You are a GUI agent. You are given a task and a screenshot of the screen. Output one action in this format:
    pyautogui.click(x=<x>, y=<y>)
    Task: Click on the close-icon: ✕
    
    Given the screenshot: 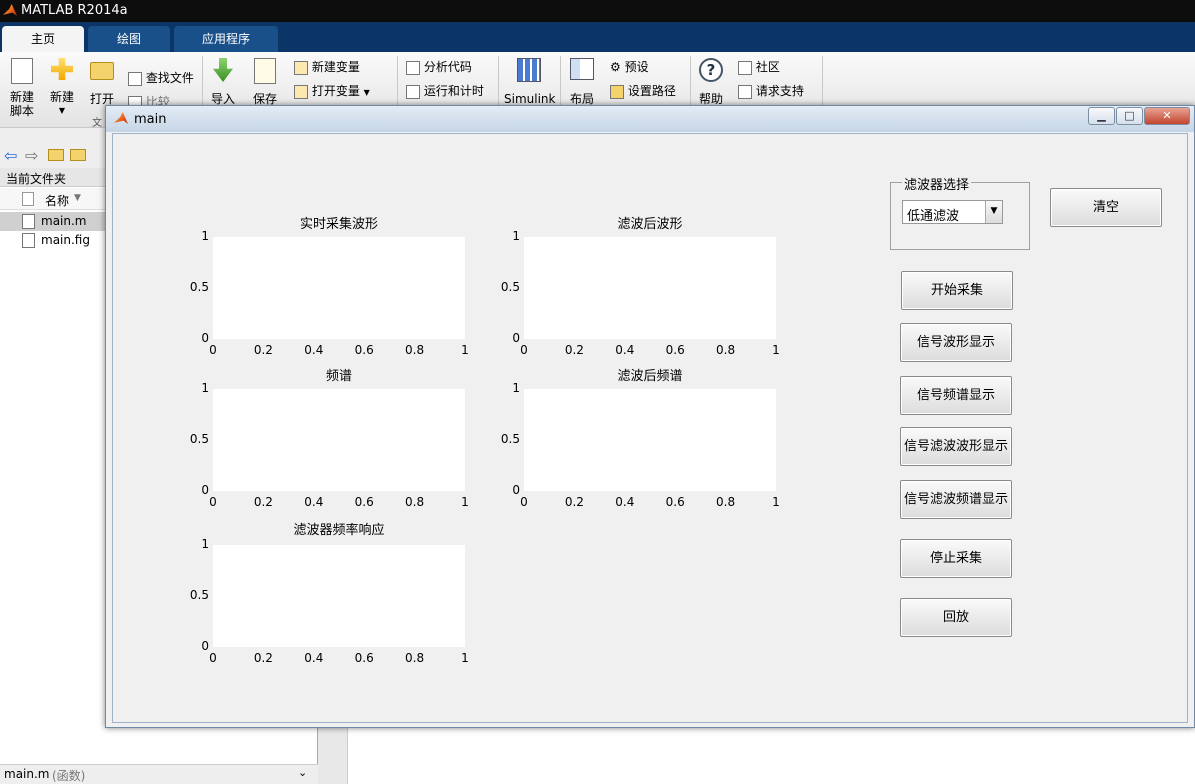 What is the action you would take?
    pyautogui.click(x=1167, y=116)
    